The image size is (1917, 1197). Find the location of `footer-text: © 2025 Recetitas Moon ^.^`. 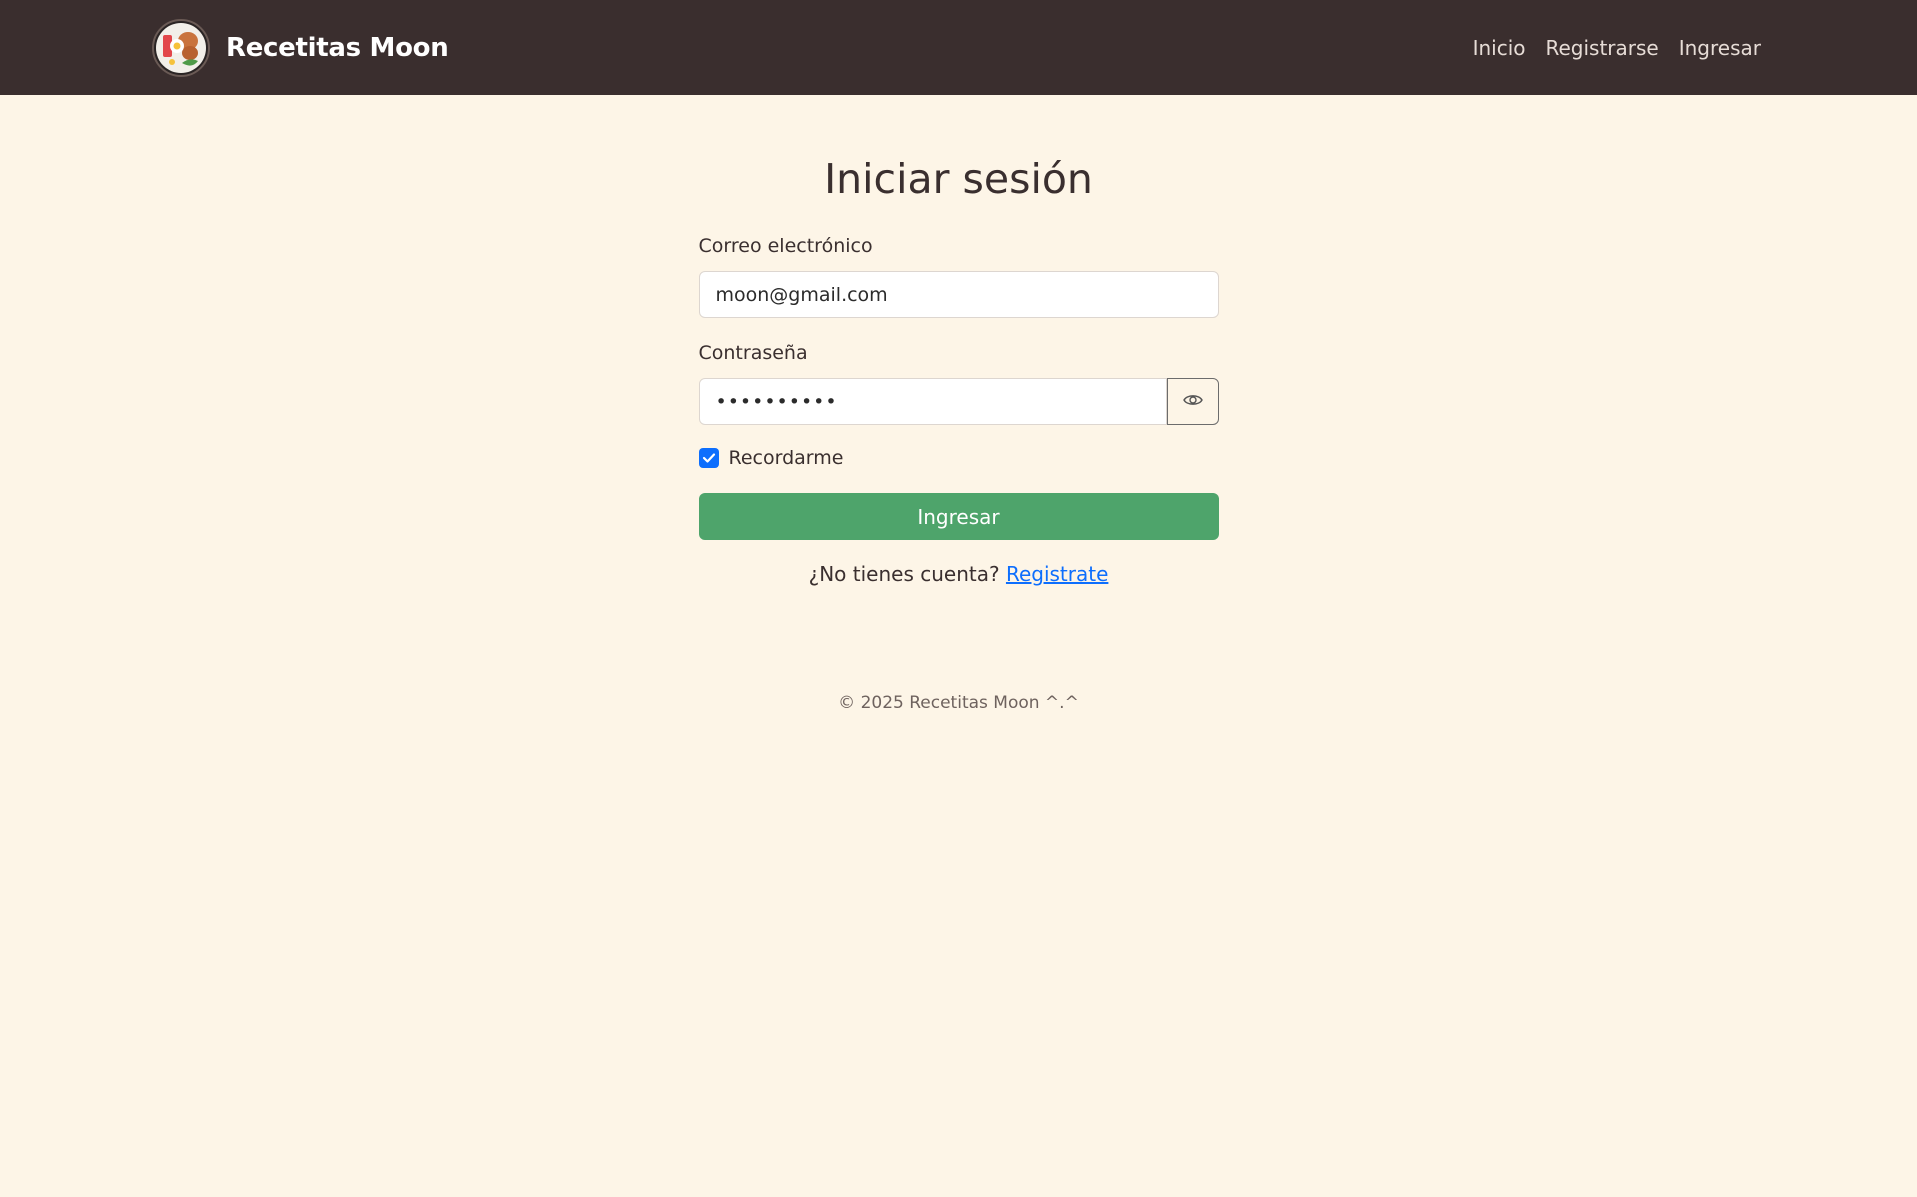

footer-text: © 2025 Recetitas Moon ^.^ is located at coordinates (958, 703).